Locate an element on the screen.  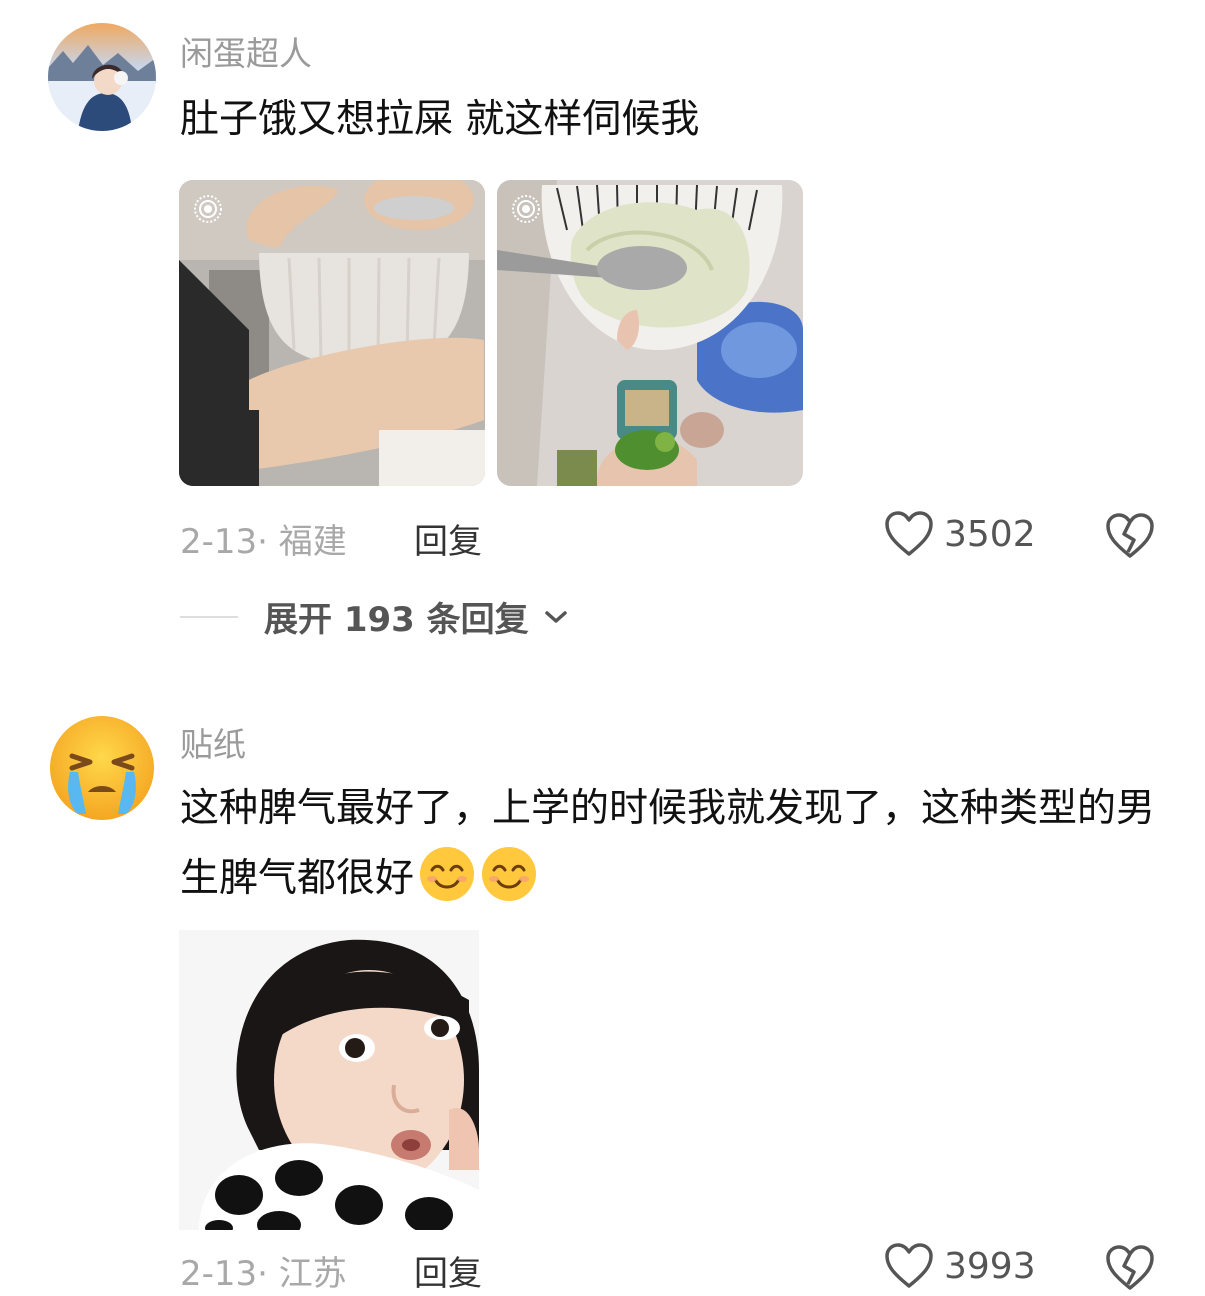
crying-emoji-icon is located at coordinates (102, 768).